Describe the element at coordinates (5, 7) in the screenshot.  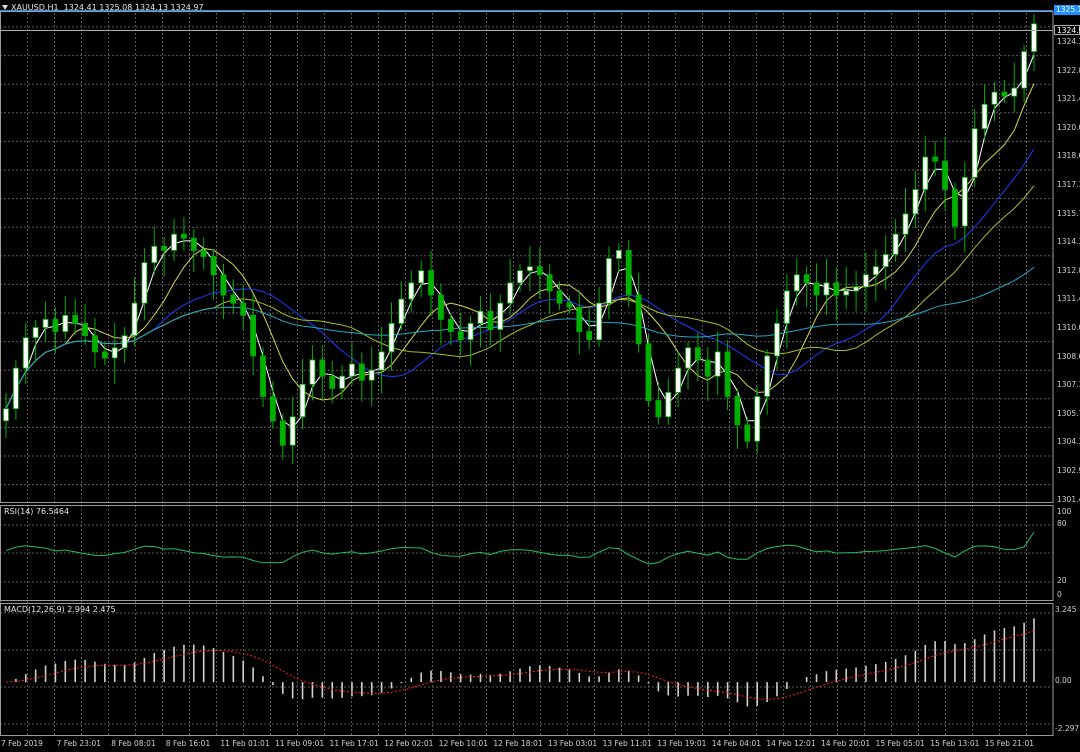
I see `dropdown-arrow-icon` at that location.